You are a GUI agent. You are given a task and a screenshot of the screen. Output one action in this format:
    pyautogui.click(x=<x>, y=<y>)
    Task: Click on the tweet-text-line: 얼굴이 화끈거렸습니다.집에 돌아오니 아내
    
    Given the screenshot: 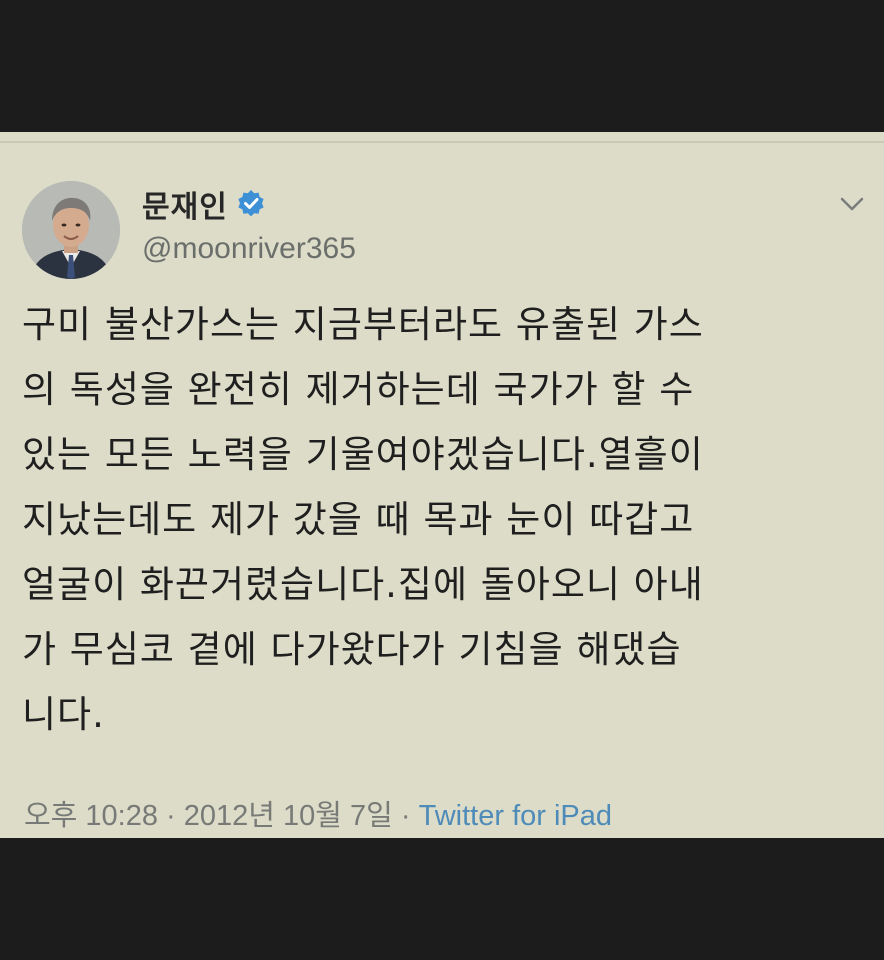 What is the action you would take?
    pyautogui.click(x=363, y=584)
    